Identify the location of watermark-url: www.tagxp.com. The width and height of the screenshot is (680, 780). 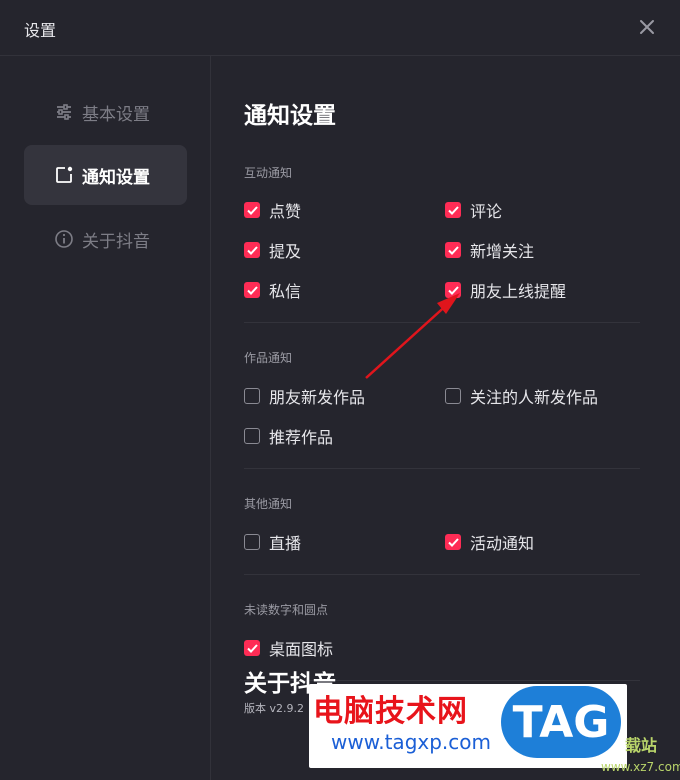
(411, 742).